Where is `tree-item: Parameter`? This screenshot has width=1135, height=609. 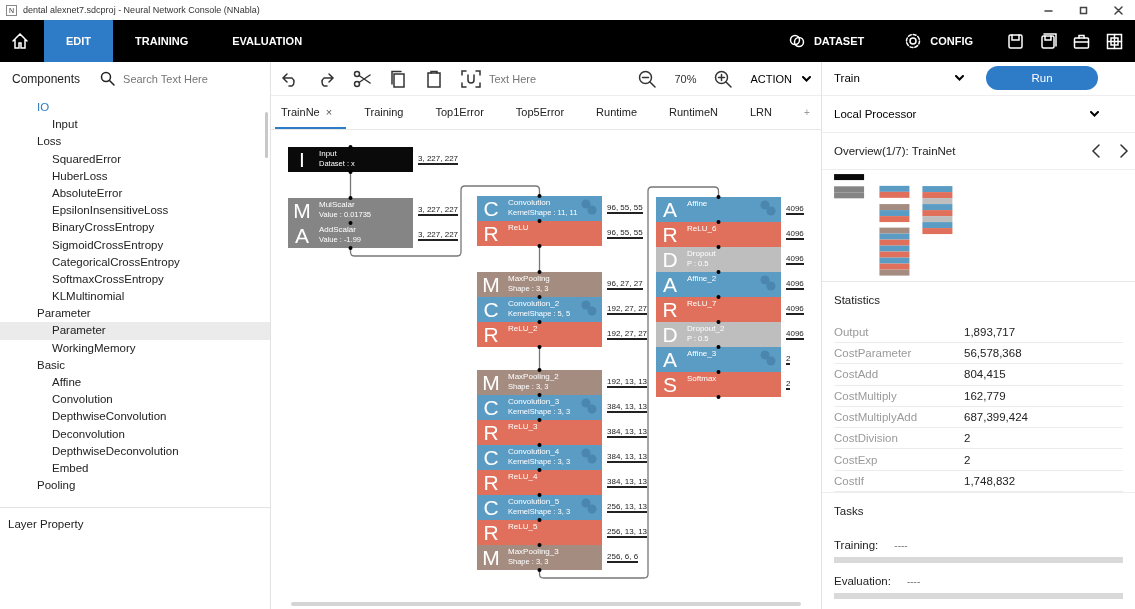
tree-item: Parameter is located at coordinates (135, 331).